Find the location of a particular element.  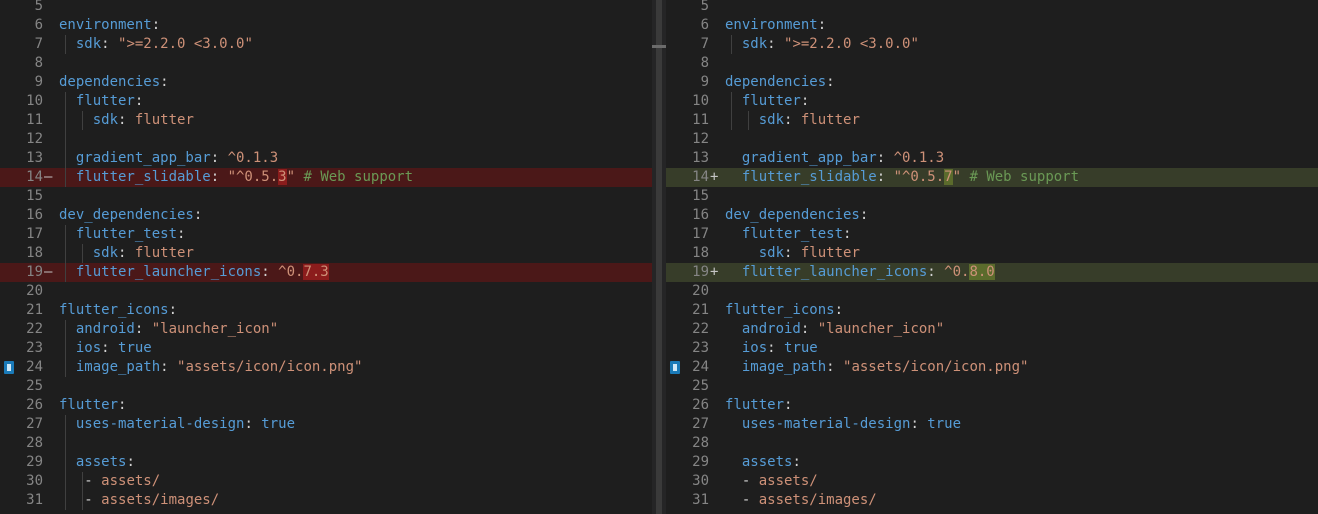

line-gutter: 21 is located at coordinates (28, 310).